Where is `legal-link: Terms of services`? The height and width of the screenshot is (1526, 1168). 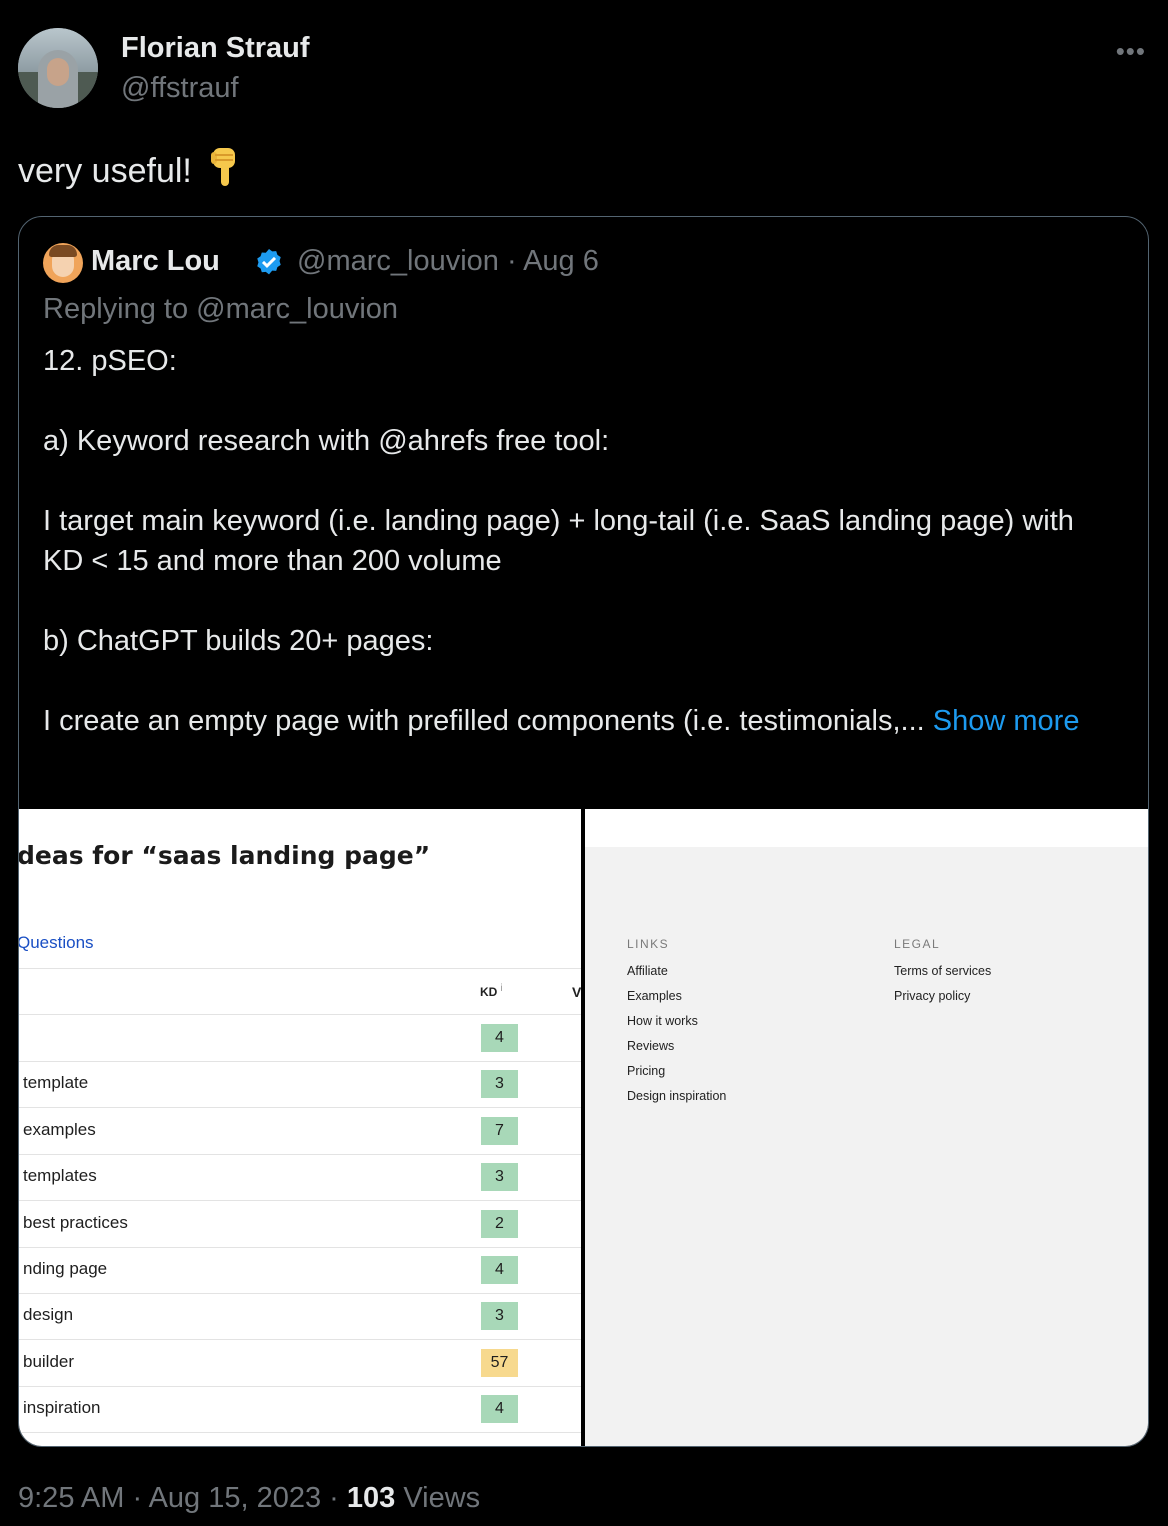
legal-link: Terms of services is located at coordinates (943, 971).